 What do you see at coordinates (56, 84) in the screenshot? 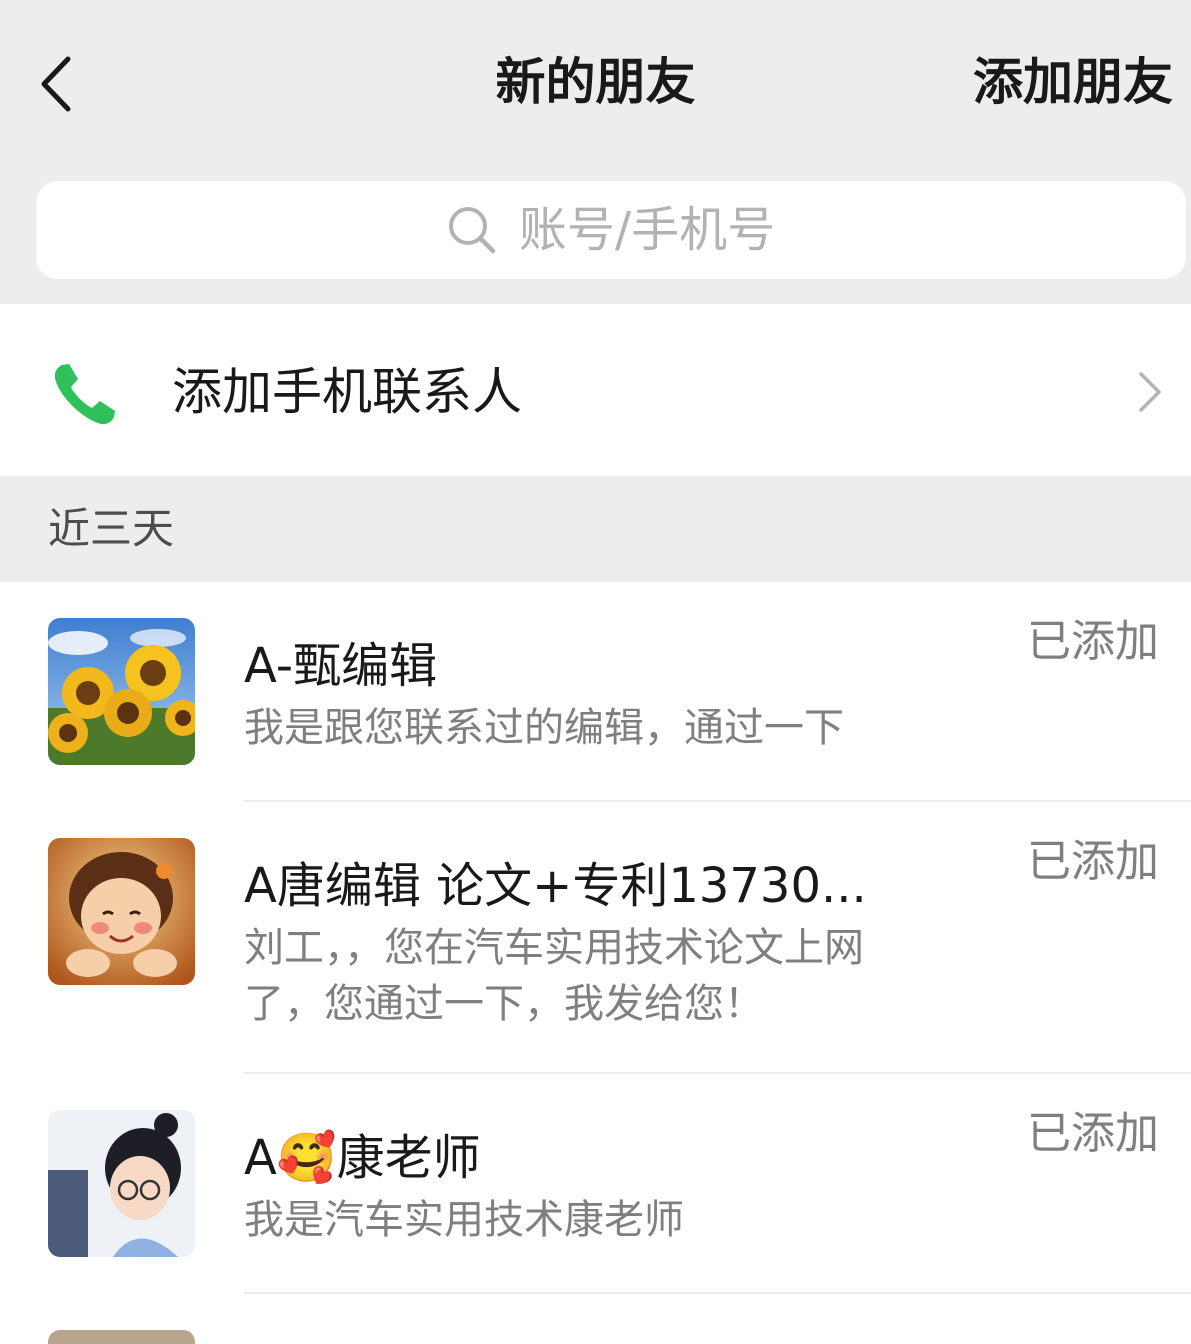
I see `chevron-left-icon` at bounding box center [56, 84].